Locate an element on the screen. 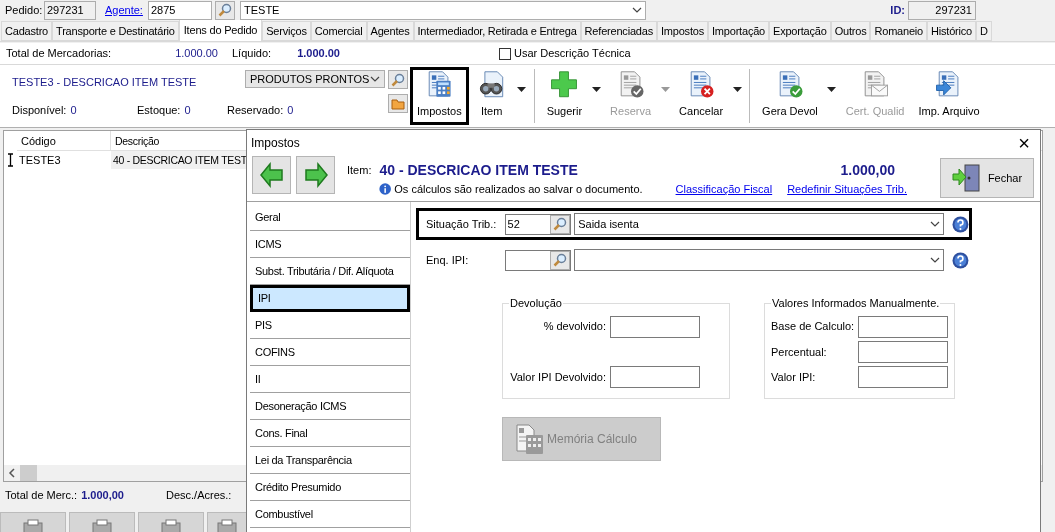 The image size is (1055, 532). close-dialog-button: Fechar is located at coordinates (987, 178).